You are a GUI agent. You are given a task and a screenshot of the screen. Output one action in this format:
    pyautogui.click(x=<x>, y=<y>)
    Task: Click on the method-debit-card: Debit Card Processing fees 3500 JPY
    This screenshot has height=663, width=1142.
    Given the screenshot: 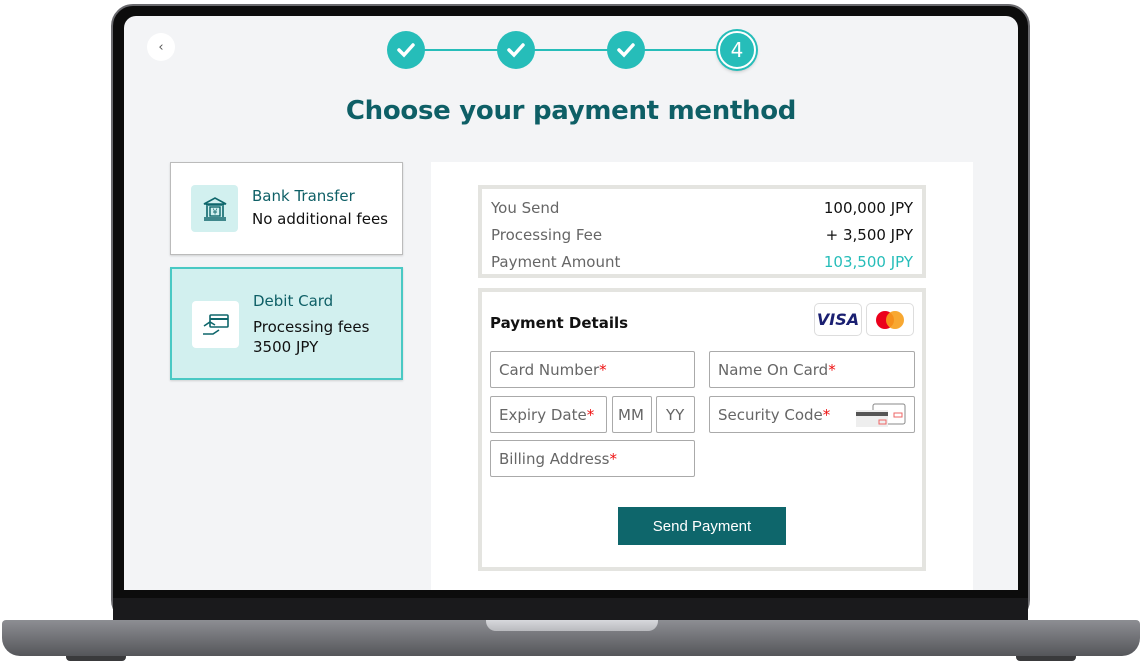 What is the action you would take?
    pyautogui.click(x=286, y=323)
    